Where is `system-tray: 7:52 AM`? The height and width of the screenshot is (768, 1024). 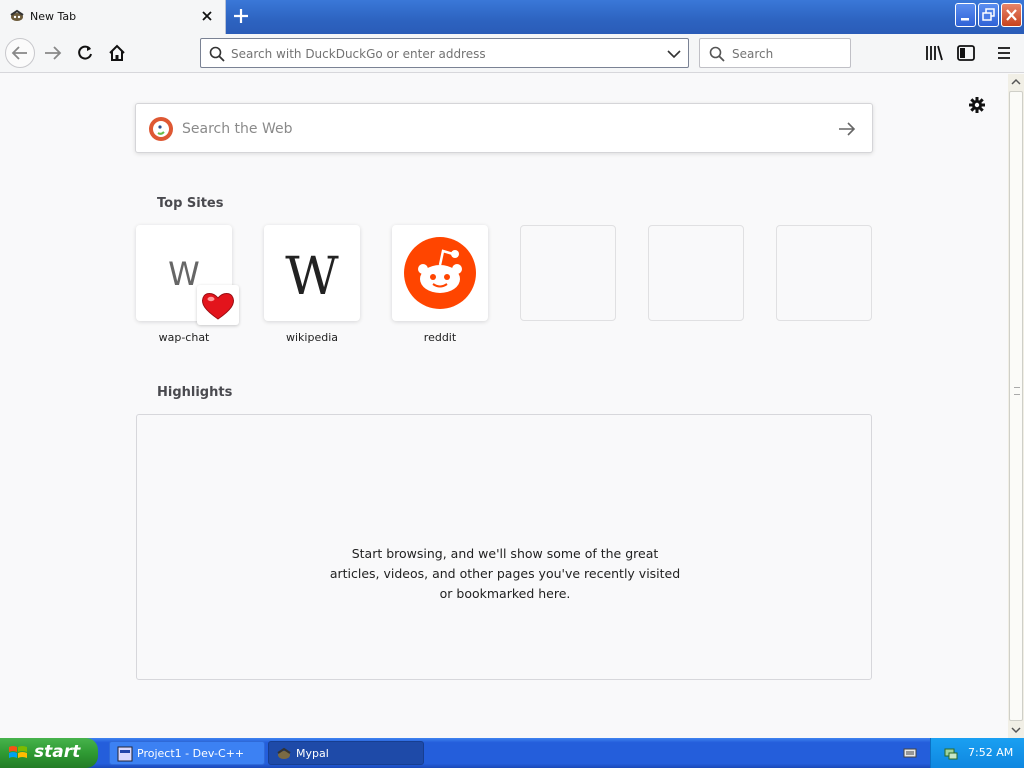
system-tray: 7:52 AM is located at coordinates (977, 753).